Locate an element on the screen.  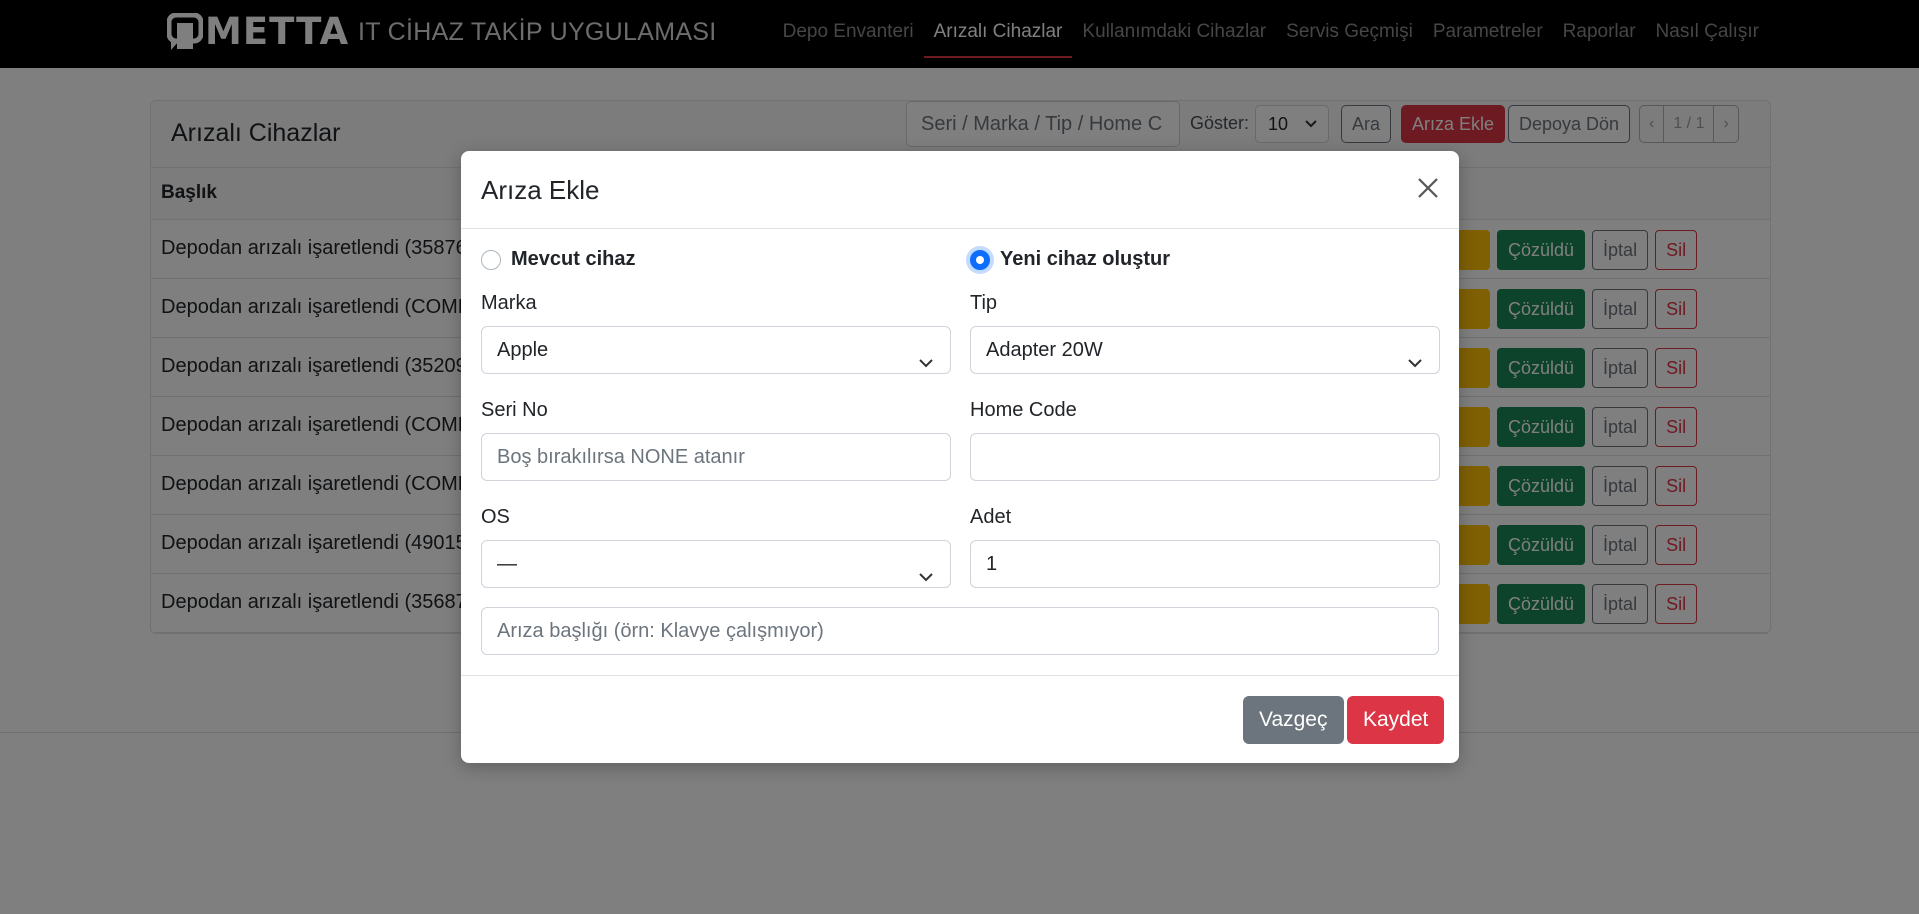
close-icon is located at coordinates (1428, 188).